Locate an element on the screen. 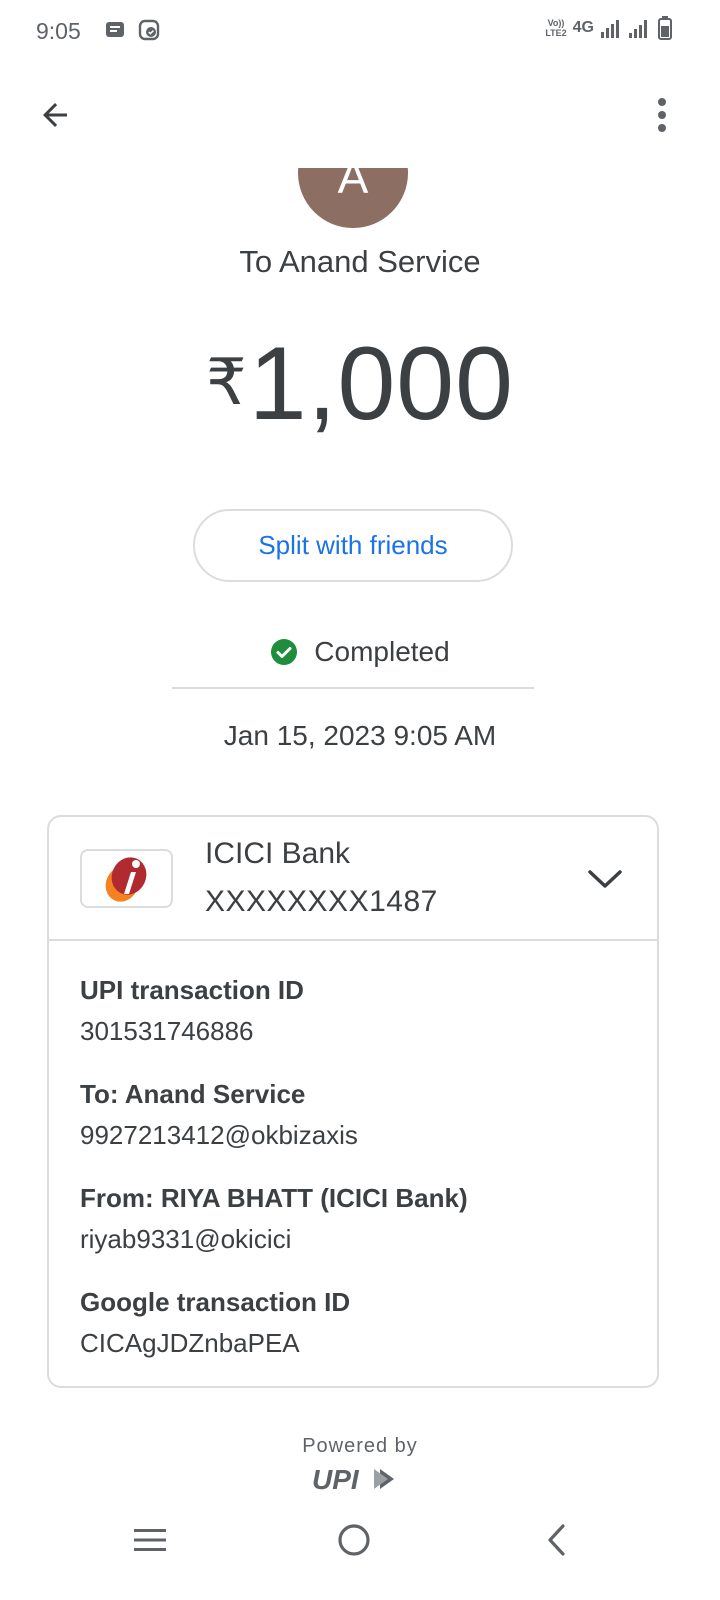 This screenshot has height=1600, width=720. transaction-status: Completed is located at coordinates (360, 652).